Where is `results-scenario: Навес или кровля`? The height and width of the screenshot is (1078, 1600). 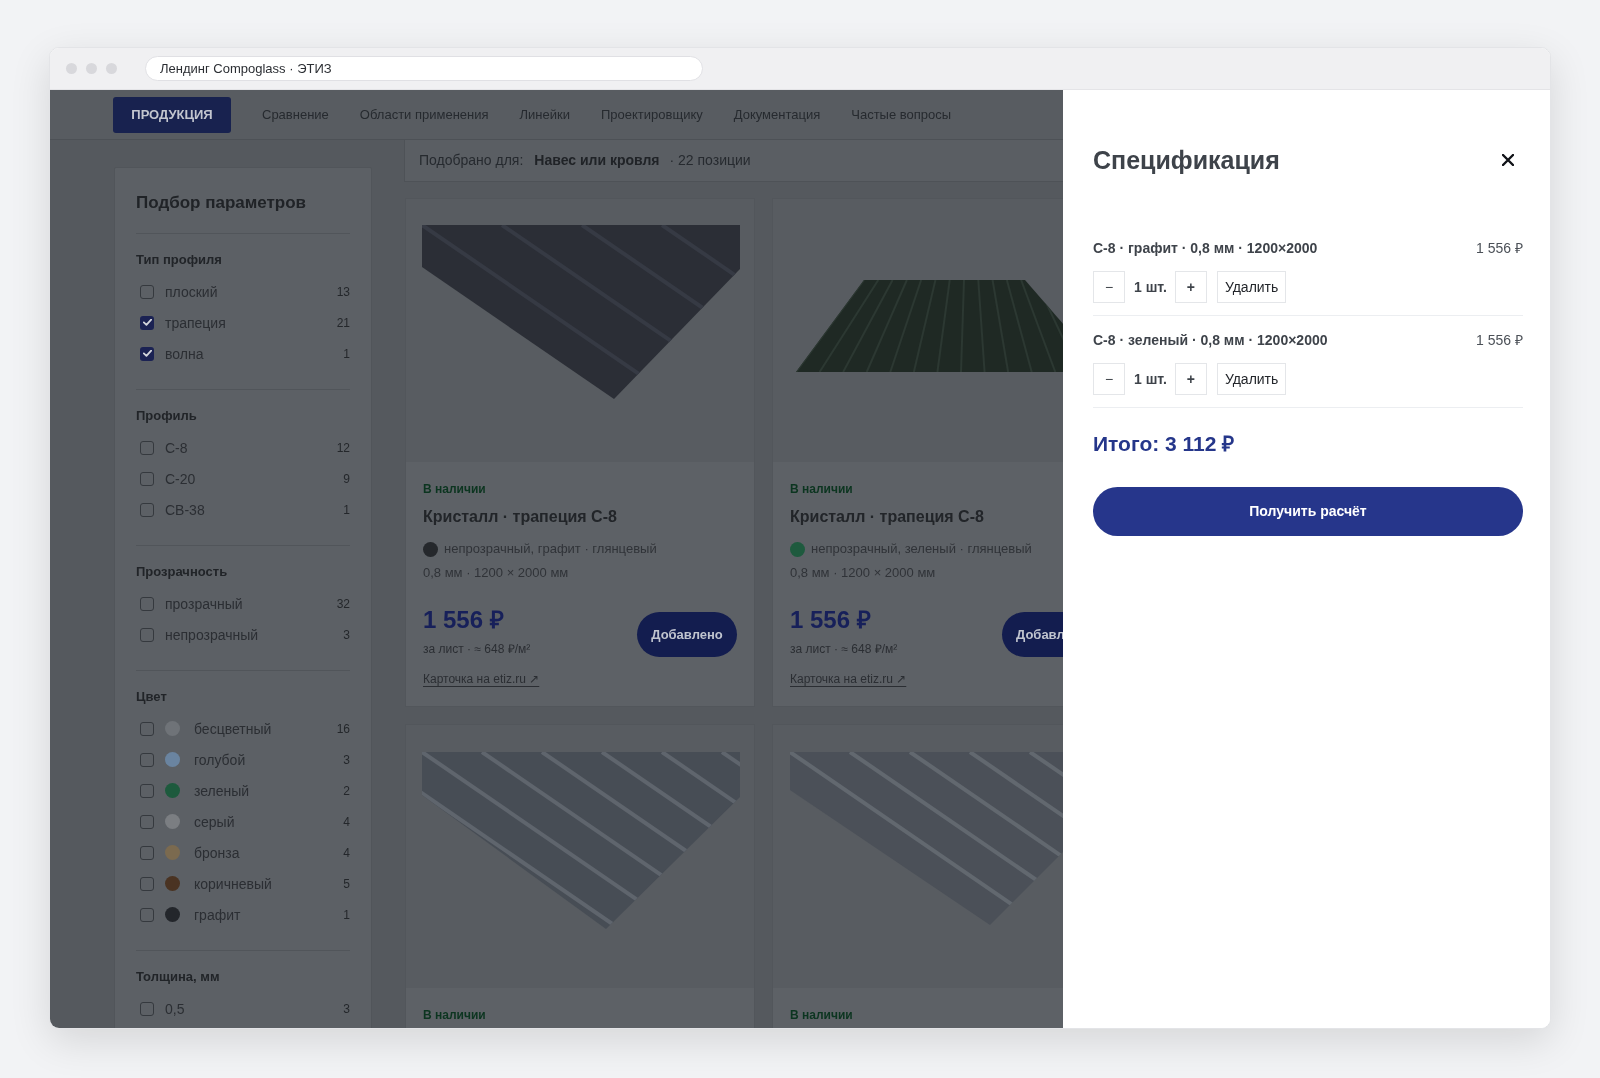
results-scenario: Навес или кровля is located at coordinates (597, 160).